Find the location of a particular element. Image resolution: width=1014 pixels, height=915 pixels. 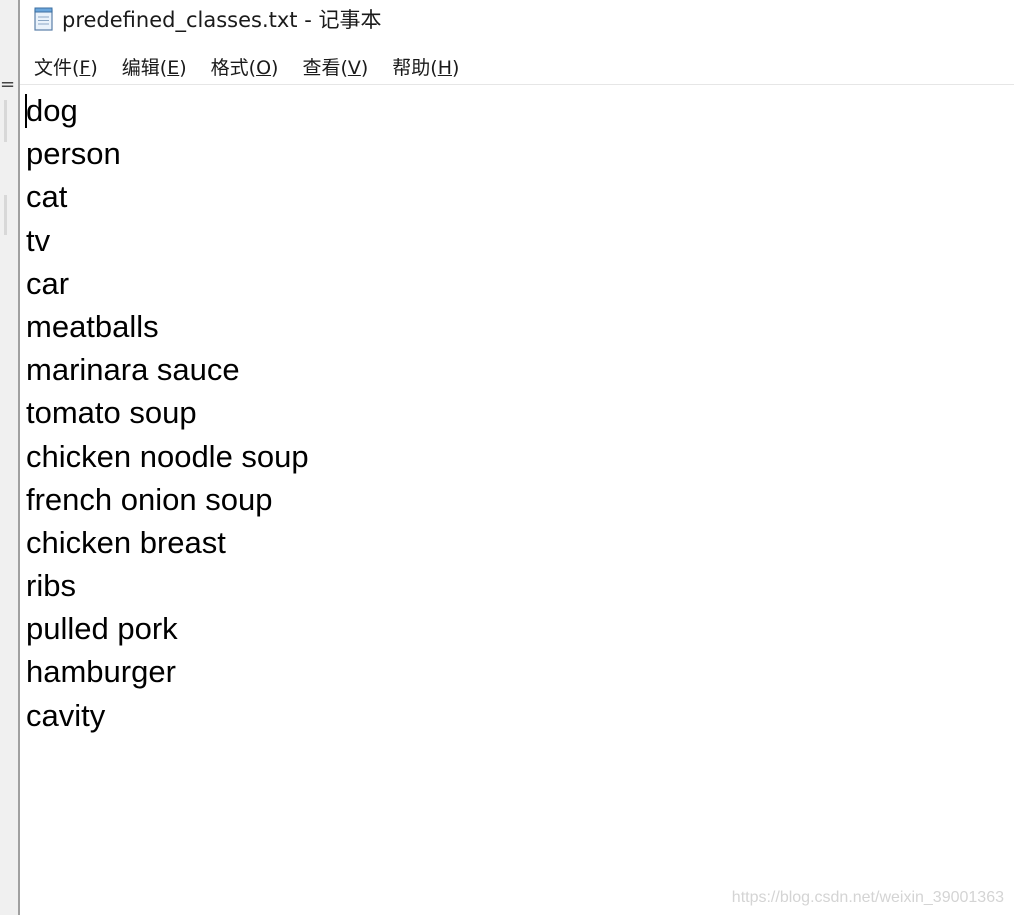

menu-edit: 编辑(E) is located at coordinates (154, 66).